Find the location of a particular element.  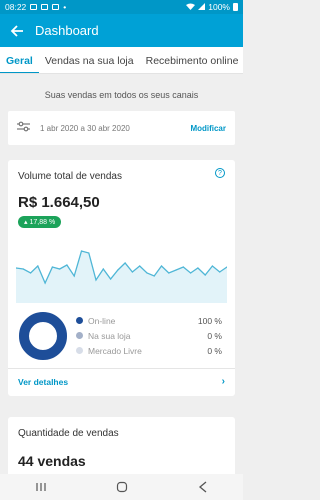

legend-item-mercado-livre: Mercado Livre 0 % is located at coordinates (149, 350).